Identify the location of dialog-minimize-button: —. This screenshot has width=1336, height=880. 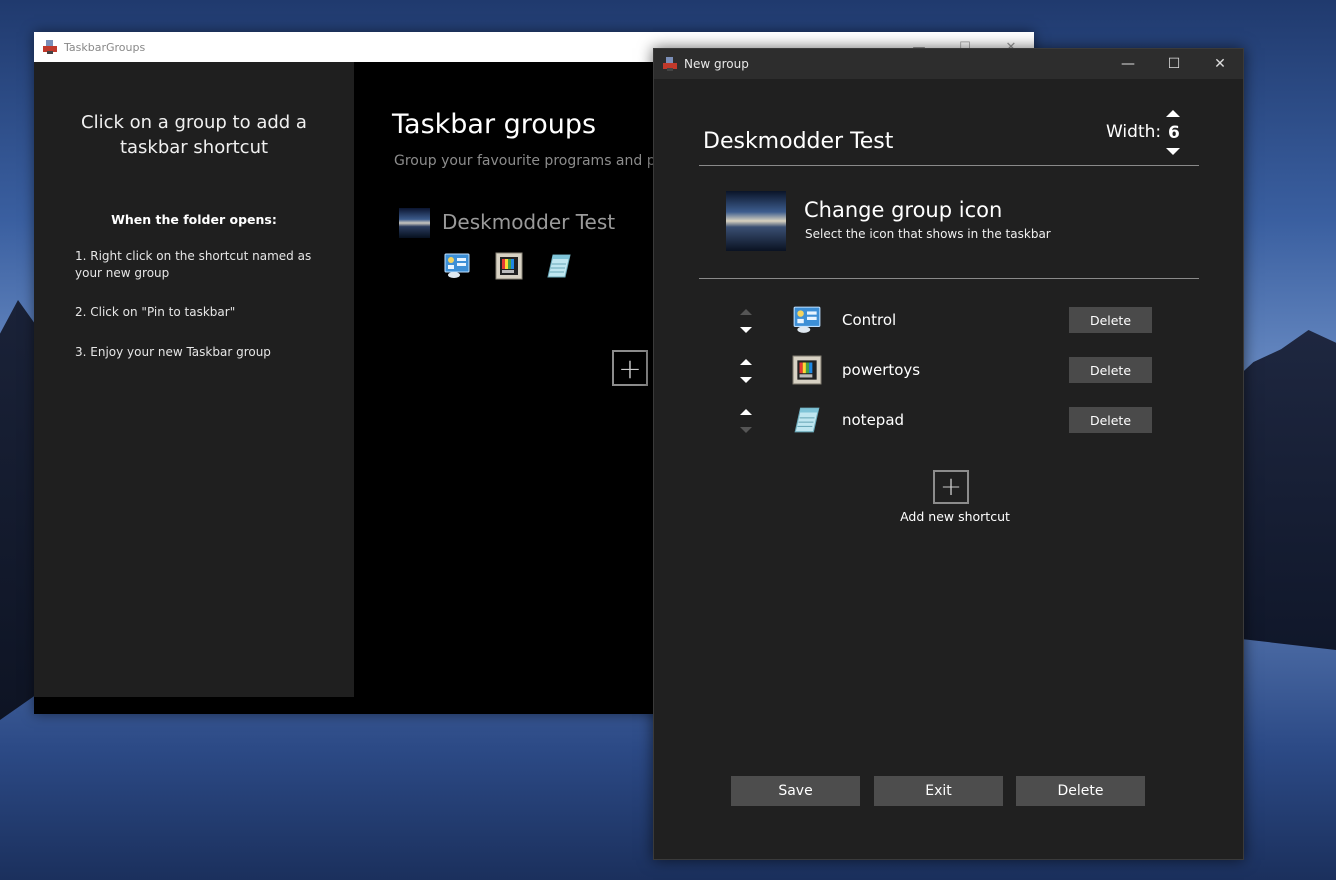
(1128, 64).